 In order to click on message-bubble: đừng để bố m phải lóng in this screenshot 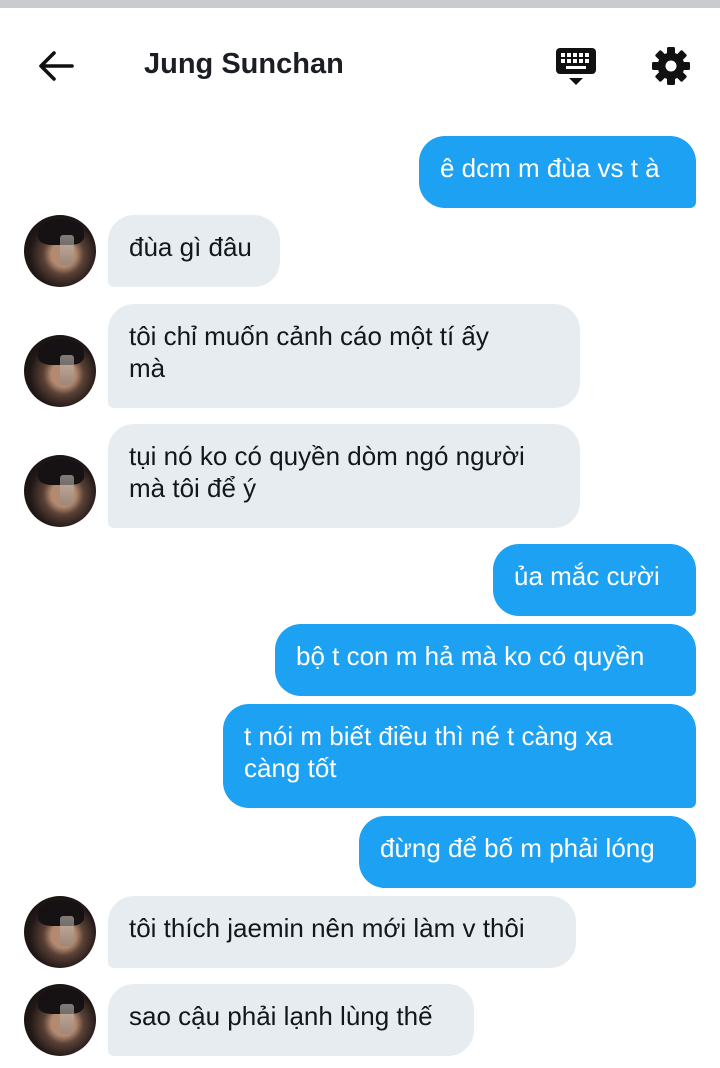, I will do `click(527, 852)`.